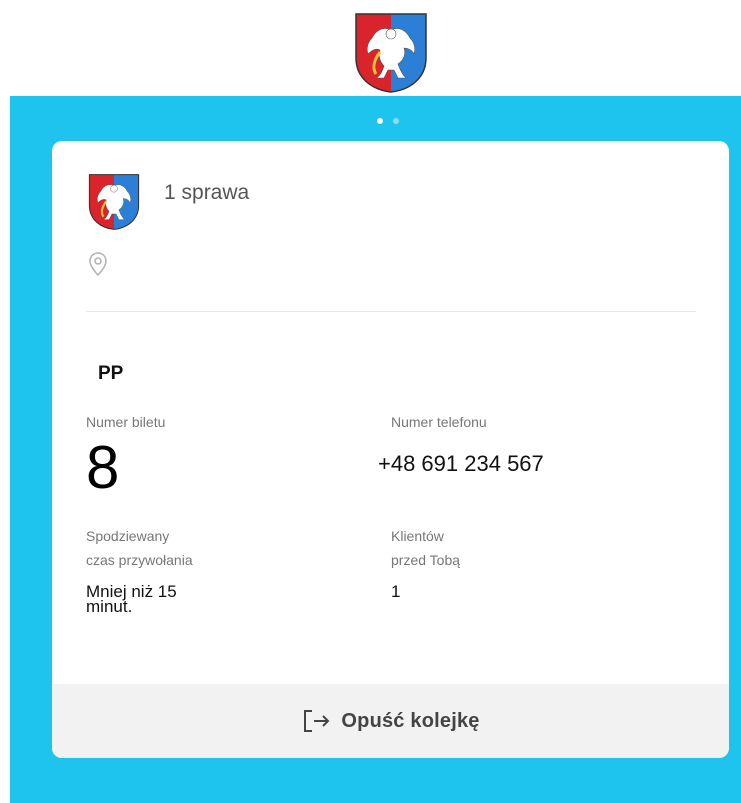  What do you see at coordinates (439, 422) in the screenshot?
I see `phone-label: Numer telefonu` at bounding box center [439, 422].